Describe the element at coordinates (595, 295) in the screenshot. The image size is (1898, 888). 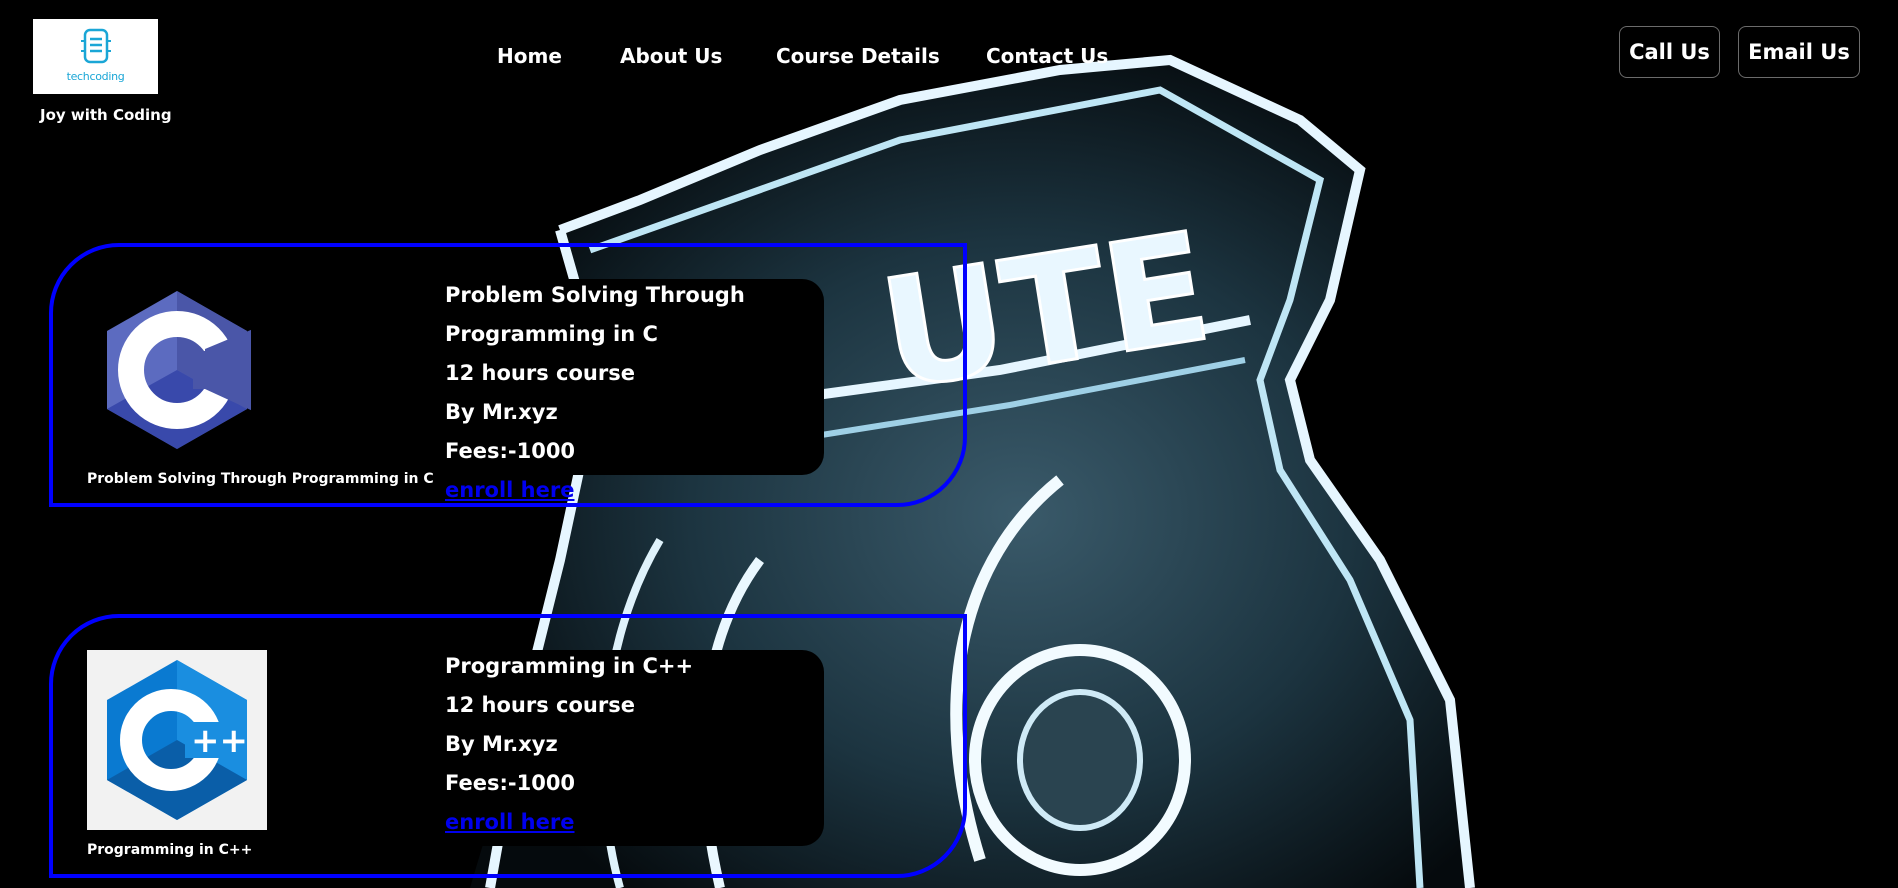
I see `course-title-line1: Problem Solving Through` at that location.